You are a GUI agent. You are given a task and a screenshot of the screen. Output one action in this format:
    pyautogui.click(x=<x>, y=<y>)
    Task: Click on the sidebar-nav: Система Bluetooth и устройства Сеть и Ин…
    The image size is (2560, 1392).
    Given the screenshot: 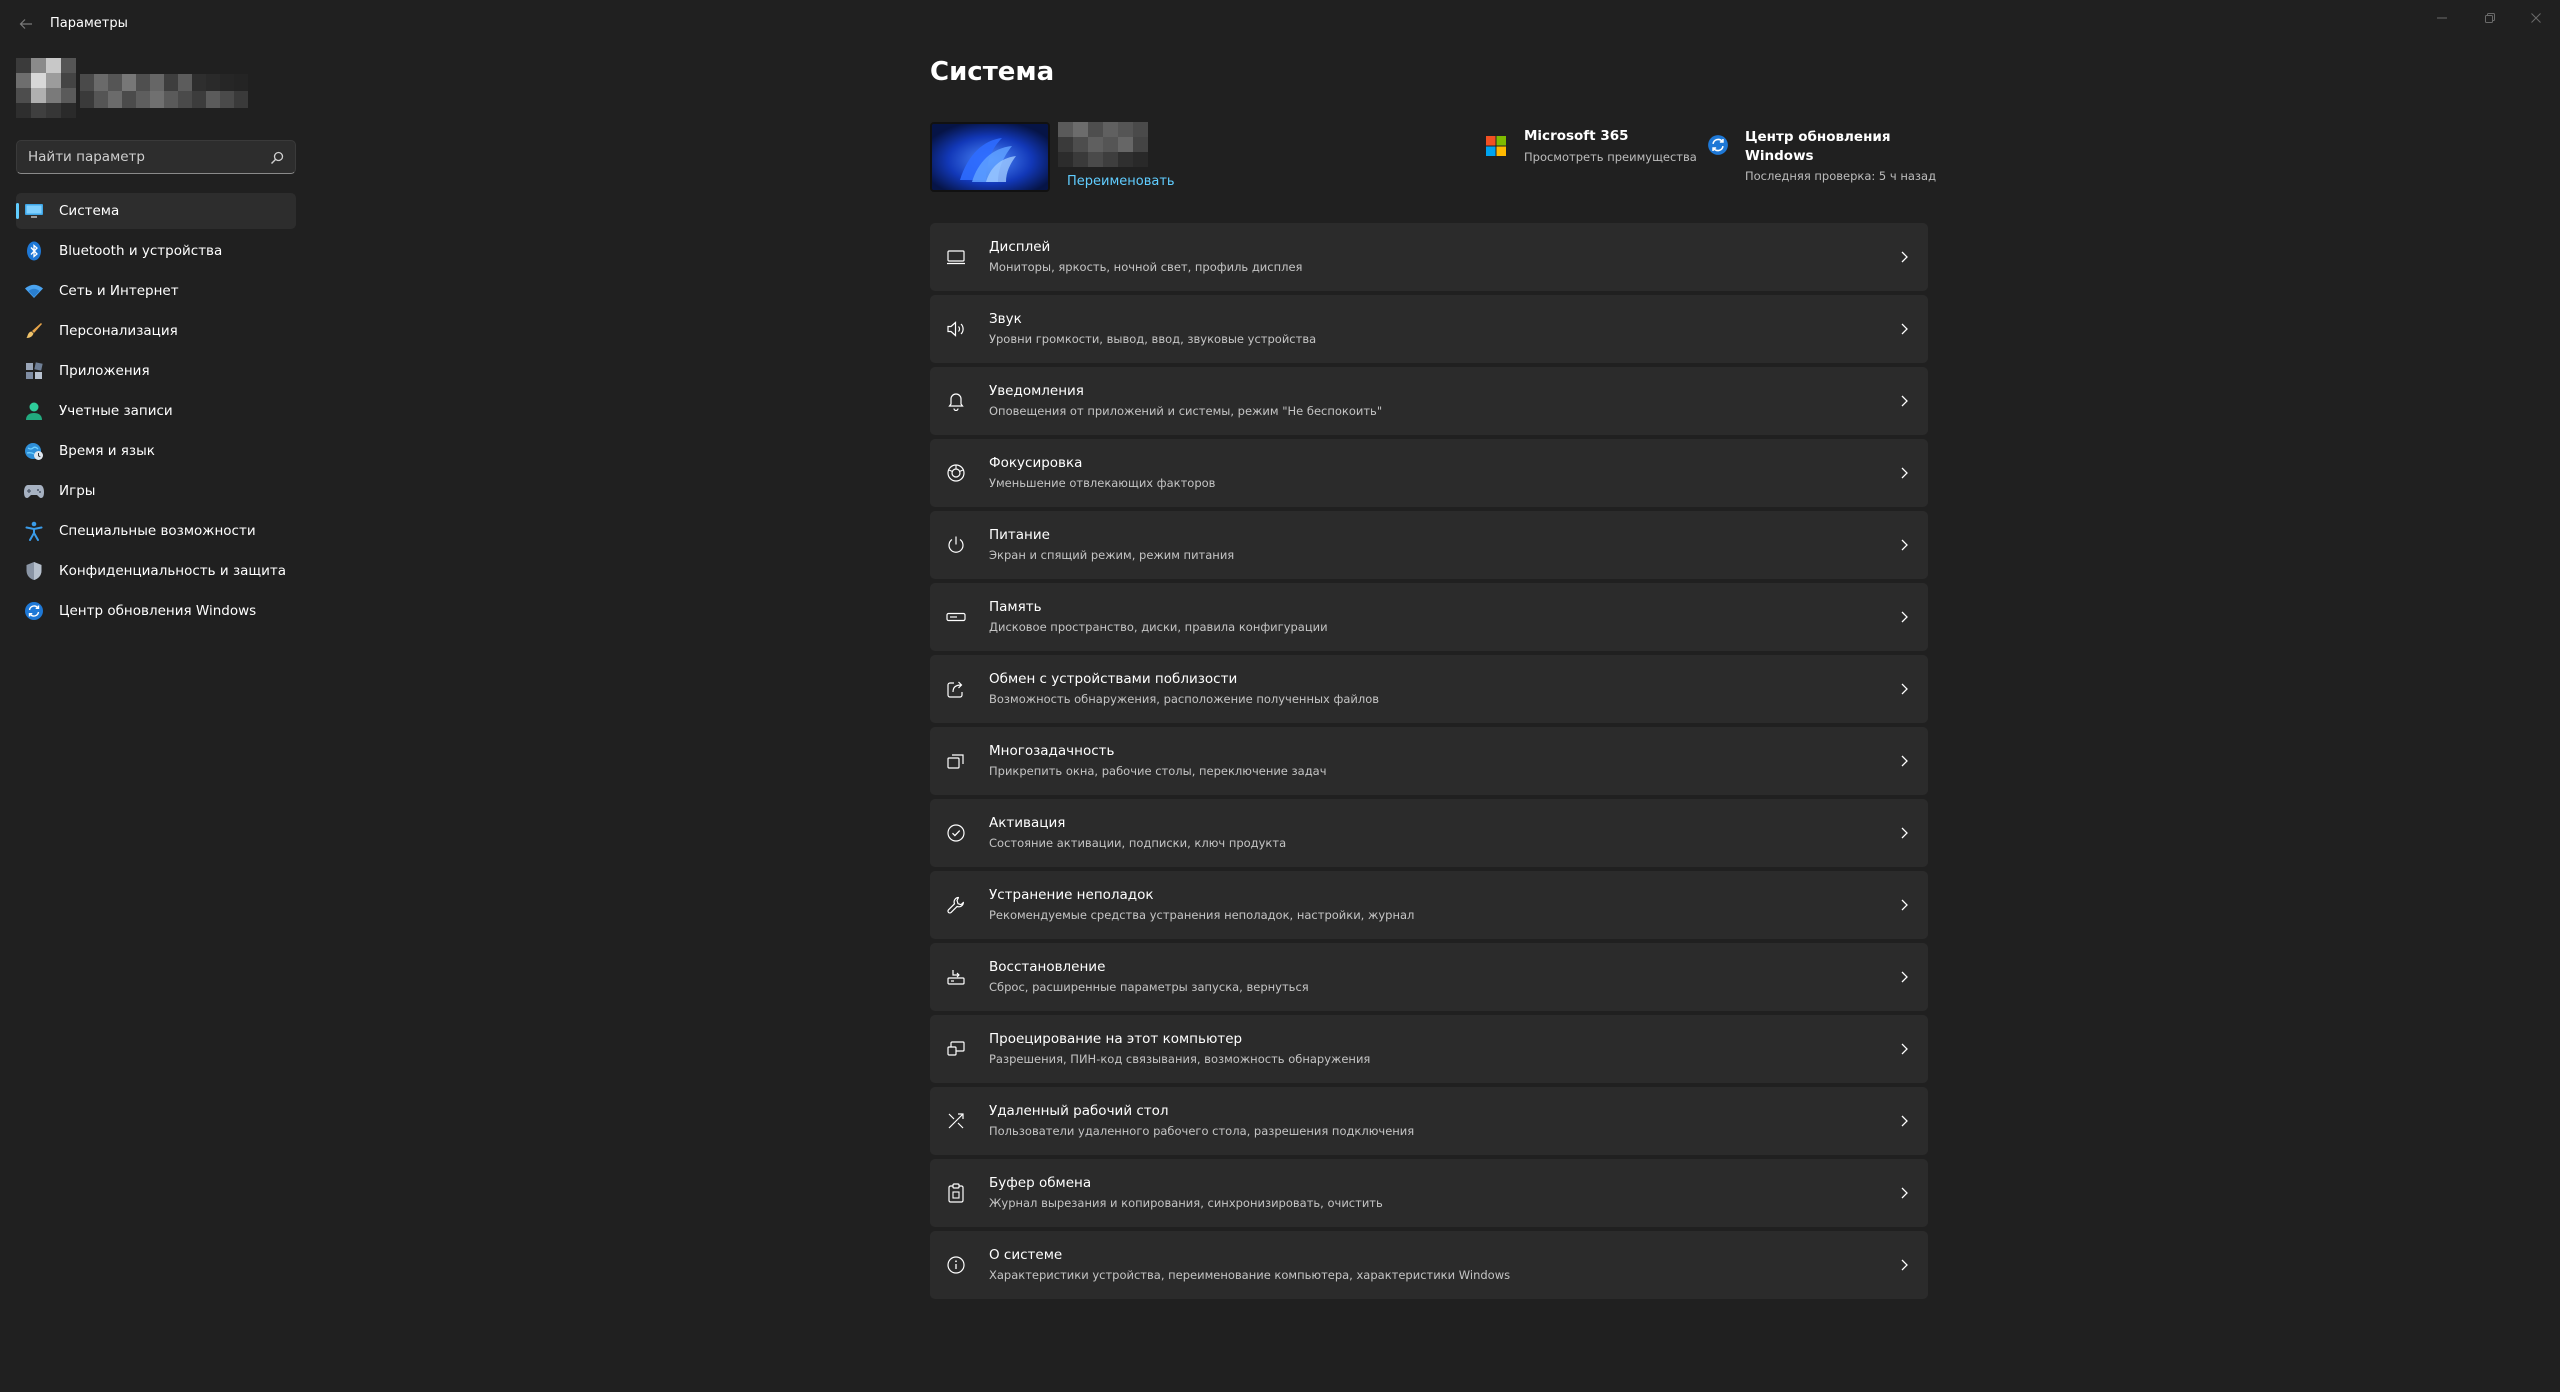 What is the action you would take?
    pyautogui.click(x=156, y=413)
    